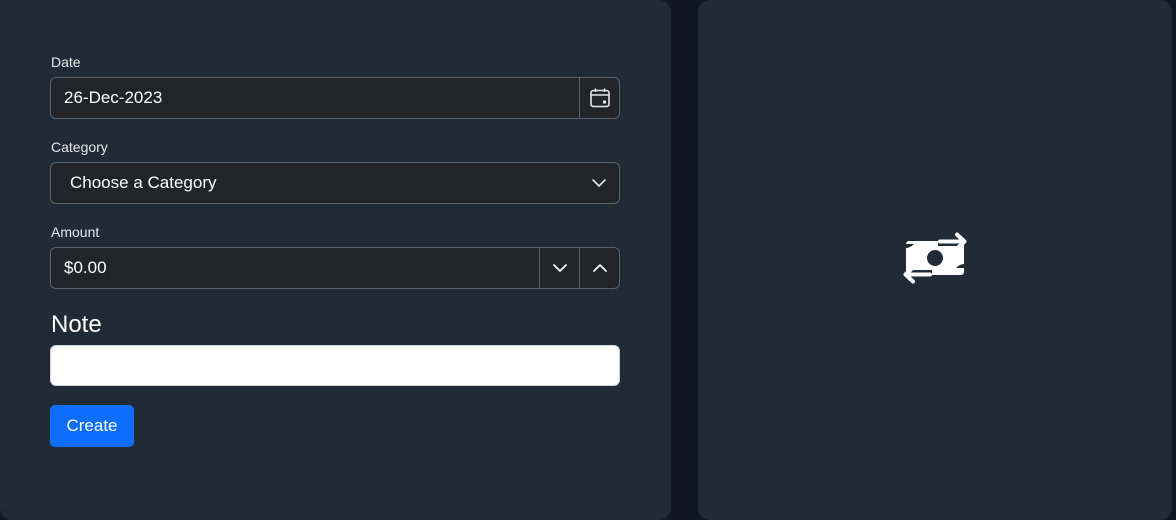  Describe the element at coordinates (66, 62) in the screenshot. I see `date-label: Date` at that location.